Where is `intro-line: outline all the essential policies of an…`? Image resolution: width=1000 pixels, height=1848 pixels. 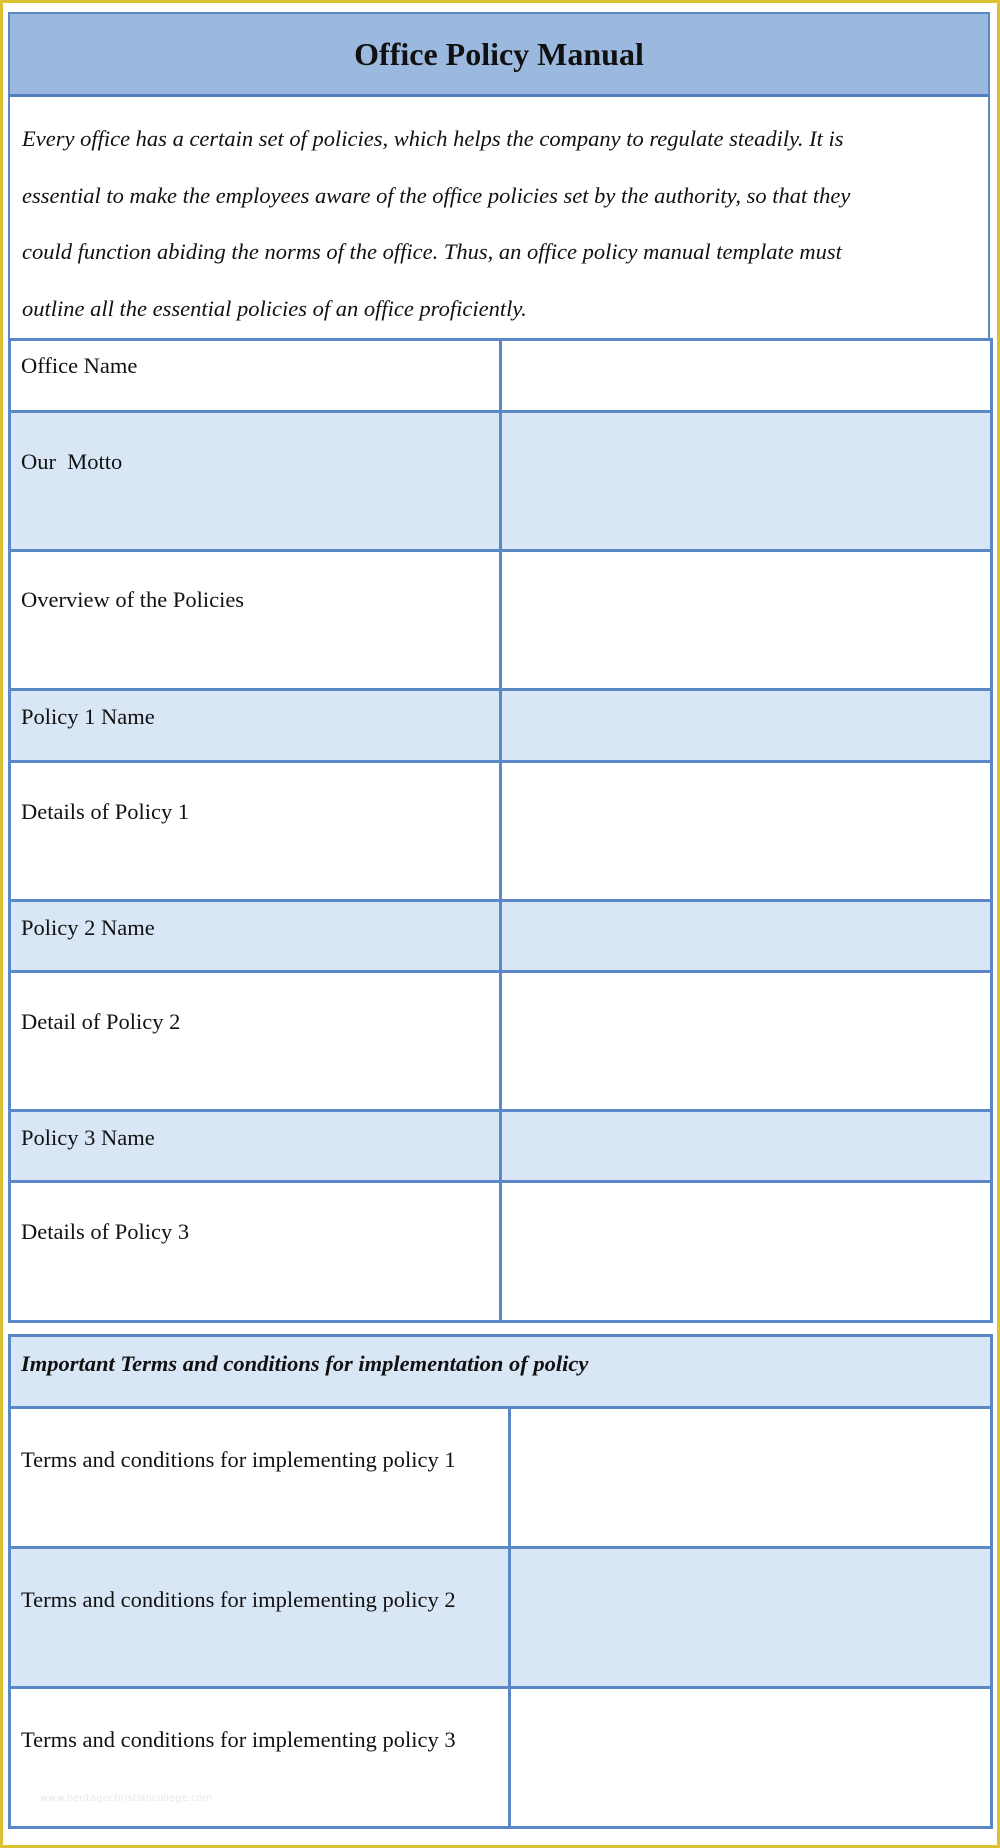
intro-line: outline all the essential policies of an… is located at coordinates (274, 308).